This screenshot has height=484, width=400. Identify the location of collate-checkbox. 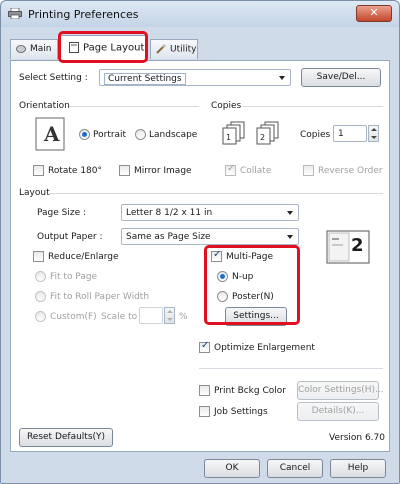
(230, 169).